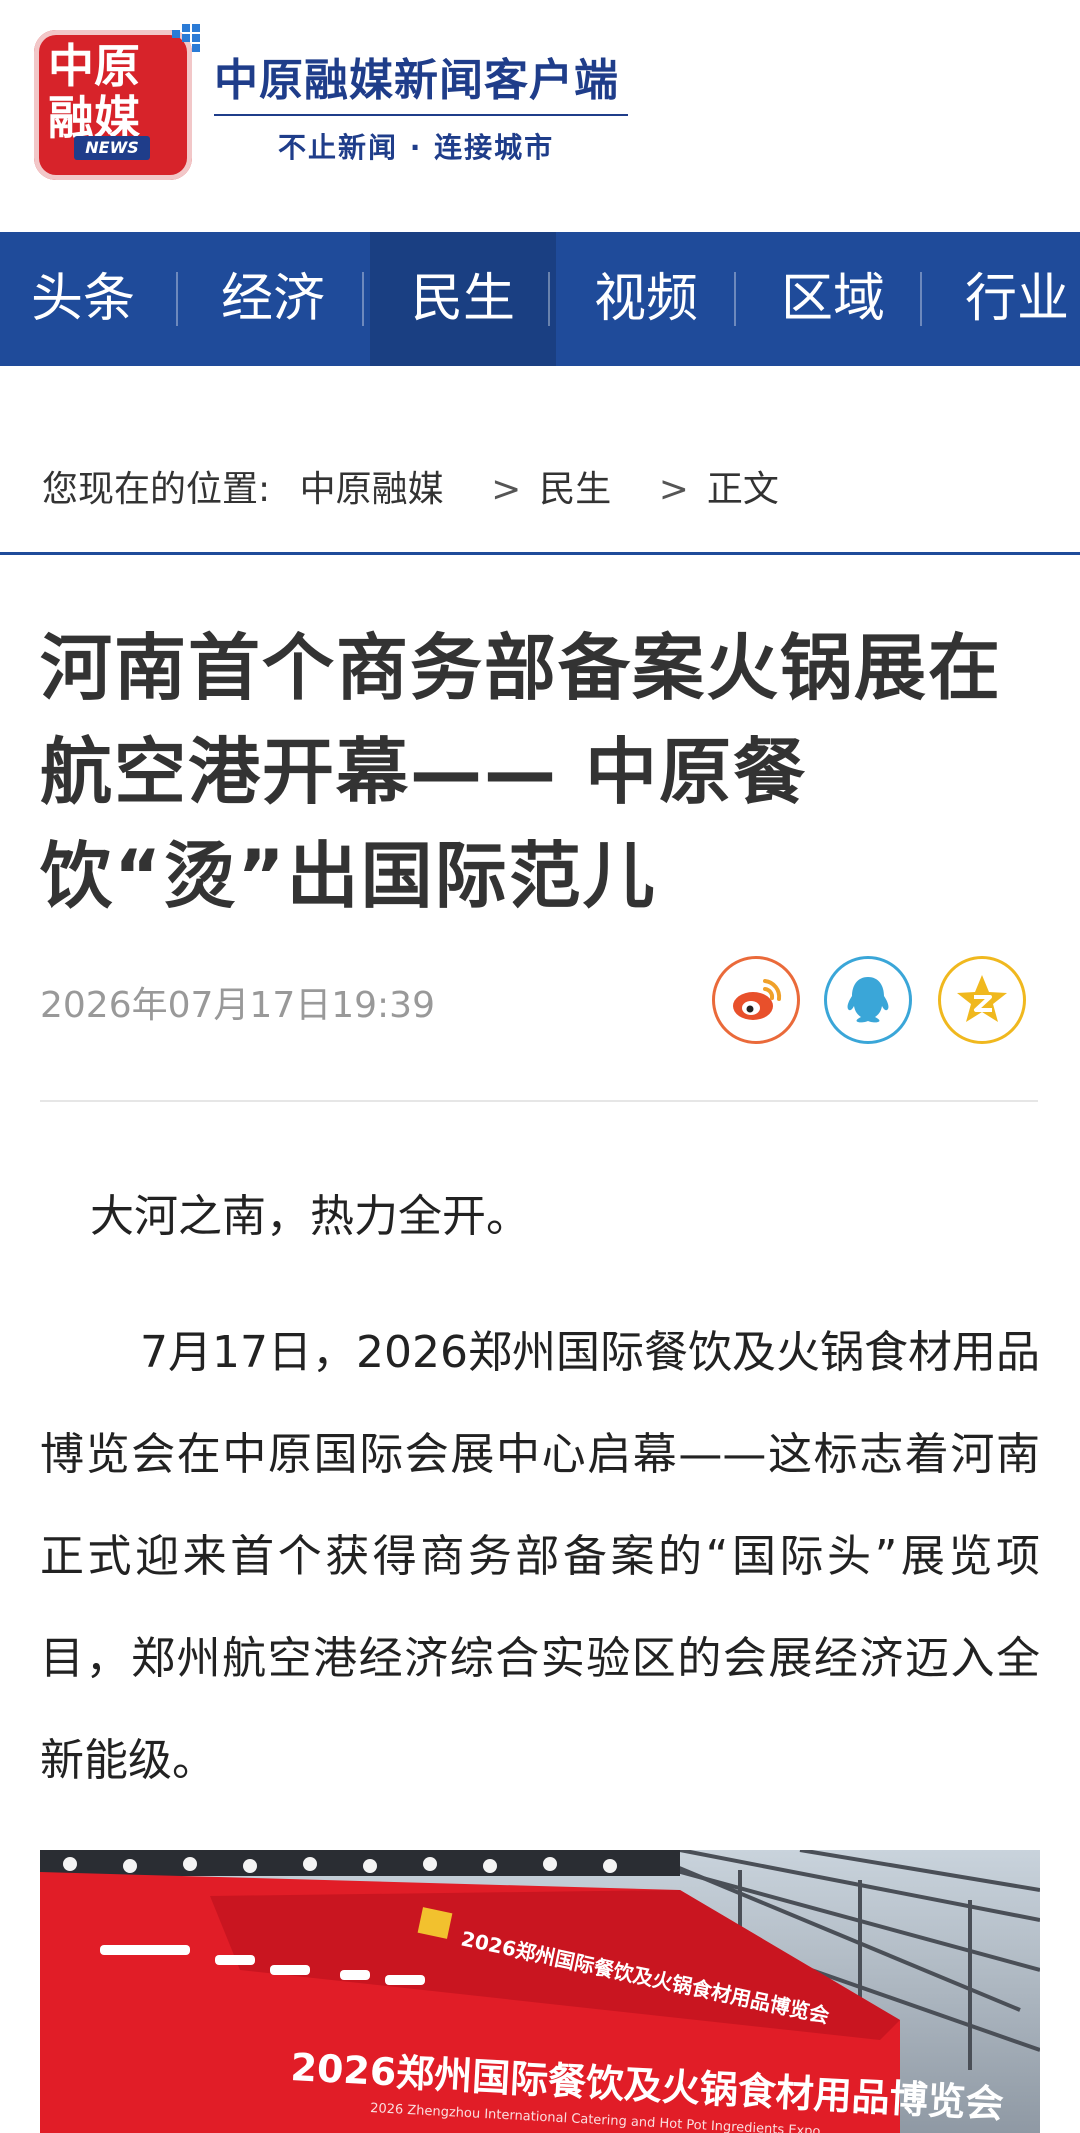 This screenshot has width=1080, height=2133. I want to click on logo-text: 中原 融媒, so click(113, 92).